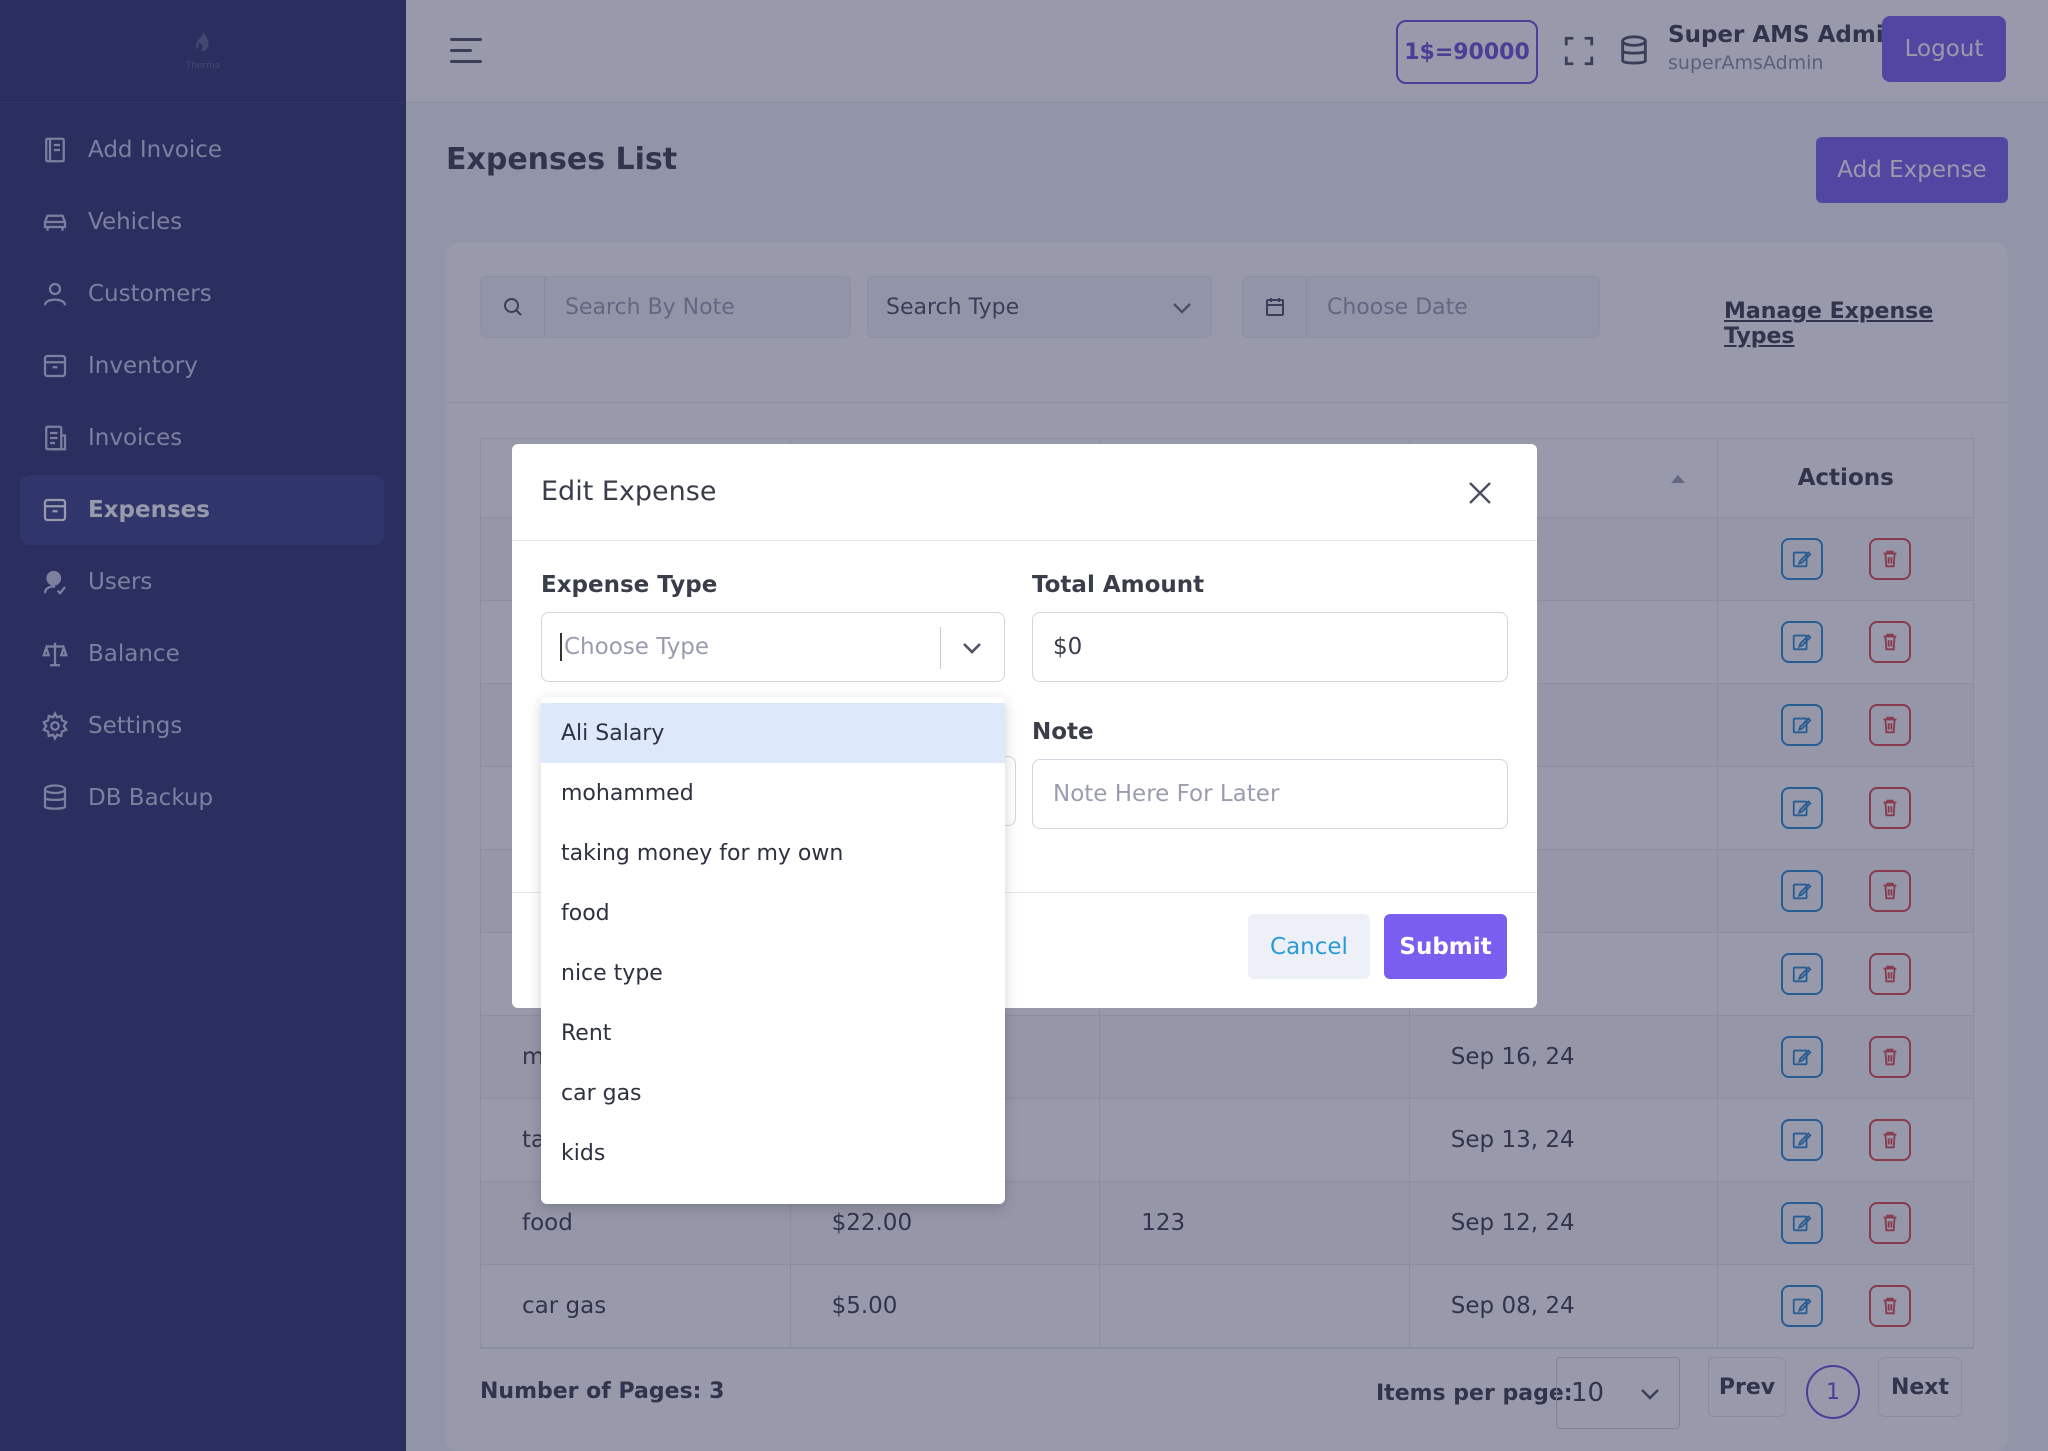 This screenshot has width=2048, height=1451. What do you see at coordinates (773, 1153) in the screenshot?
I see `dropdown-option: kids` at bounding box center [773, 1153].